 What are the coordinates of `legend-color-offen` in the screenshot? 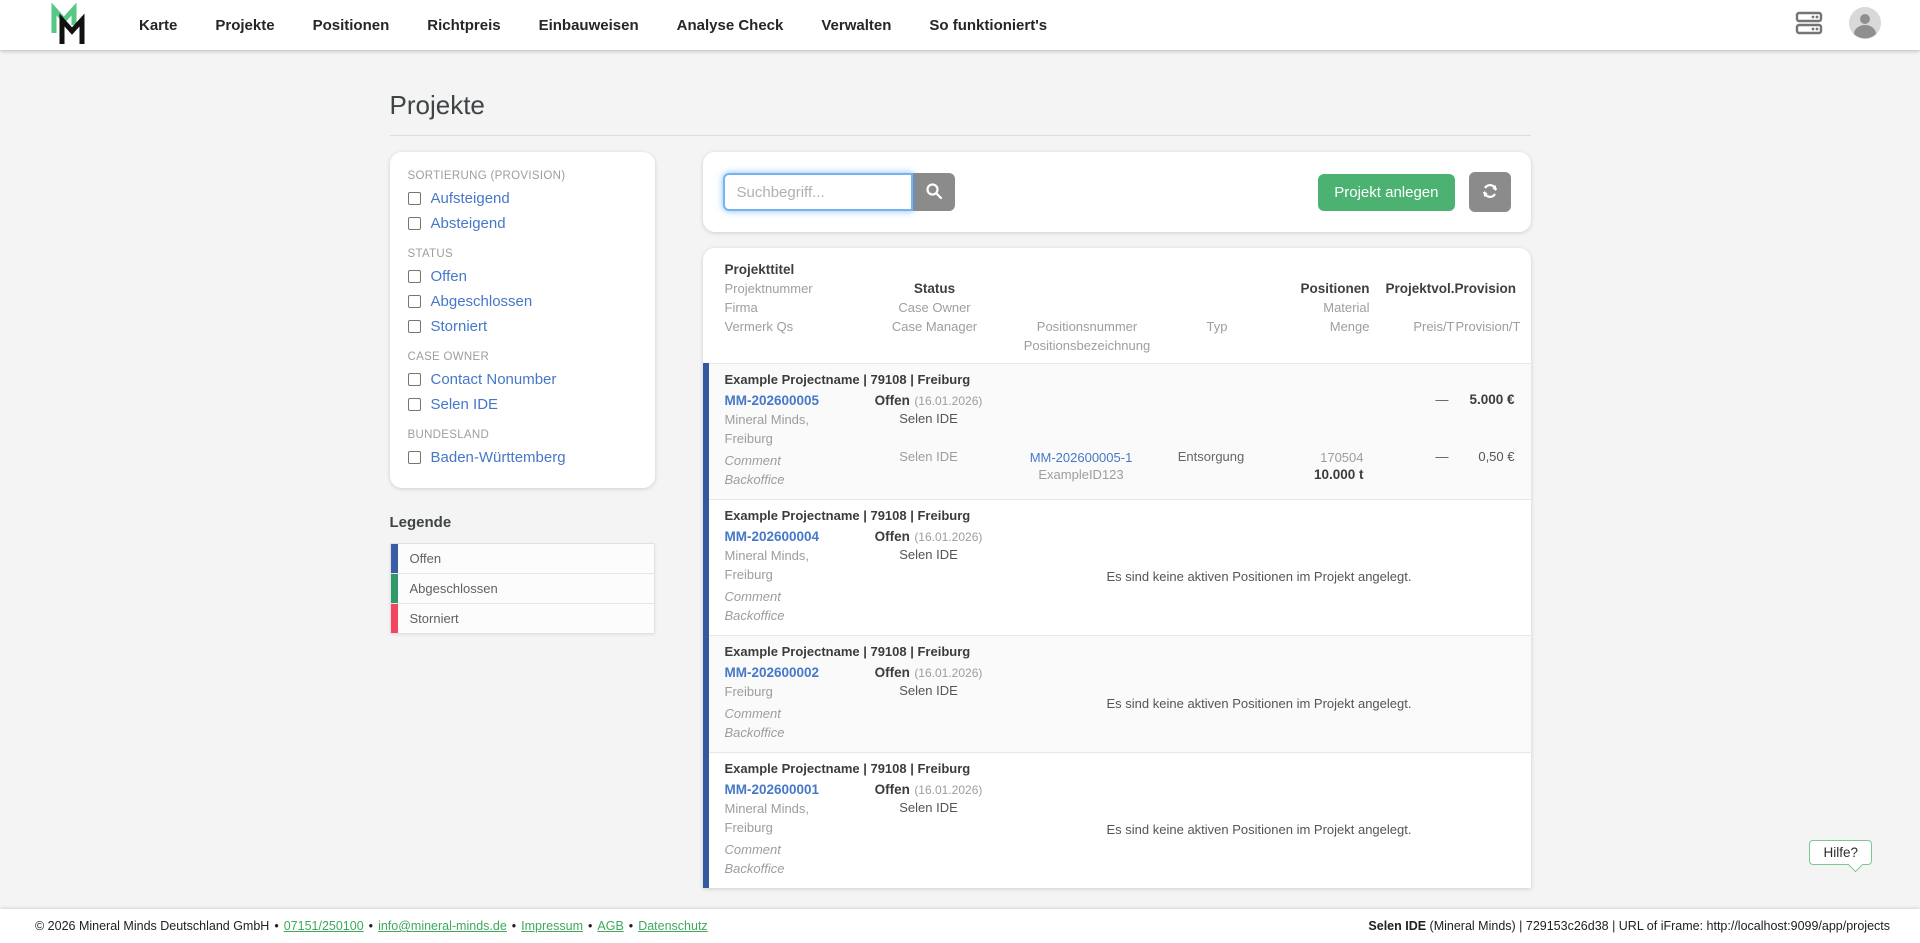 It's located at (394, 558).